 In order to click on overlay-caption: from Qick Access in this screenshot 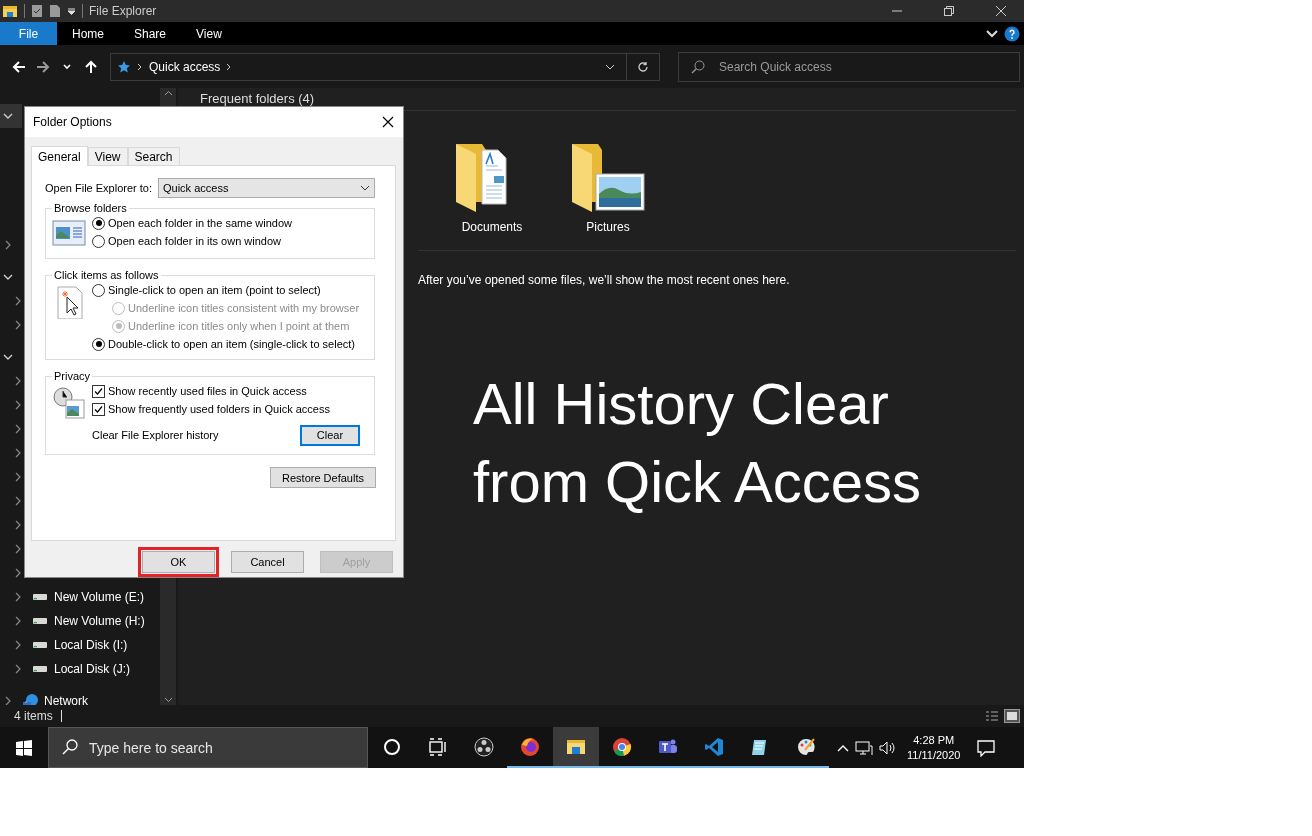, I will do `click(697, 482)`.